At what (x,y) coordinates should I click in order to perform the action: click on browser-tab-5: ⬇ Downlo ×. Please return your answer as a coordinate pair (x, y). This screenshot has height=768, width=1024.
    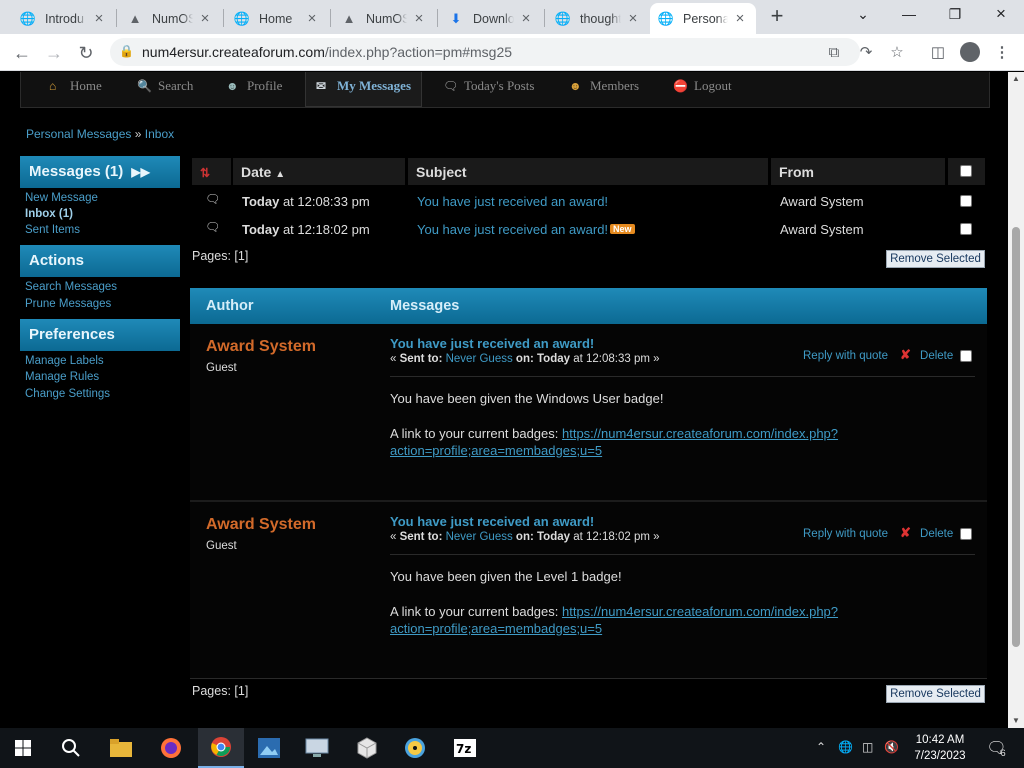
    Looking at the image, I should click on (491, 18).